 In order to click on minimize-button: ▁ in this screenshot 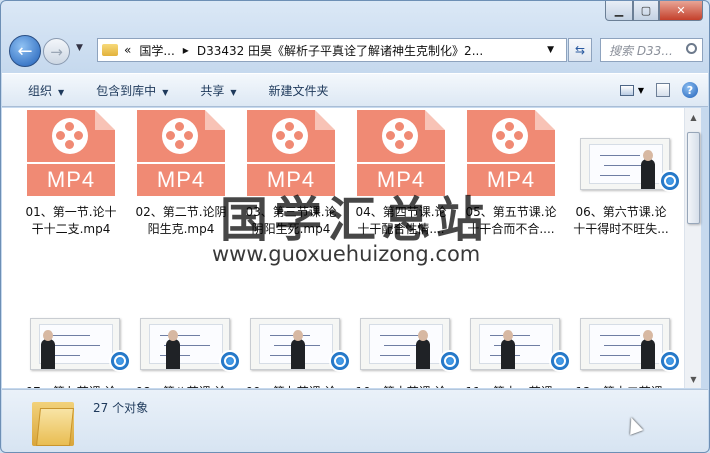, I will do `click(619, 11)`.